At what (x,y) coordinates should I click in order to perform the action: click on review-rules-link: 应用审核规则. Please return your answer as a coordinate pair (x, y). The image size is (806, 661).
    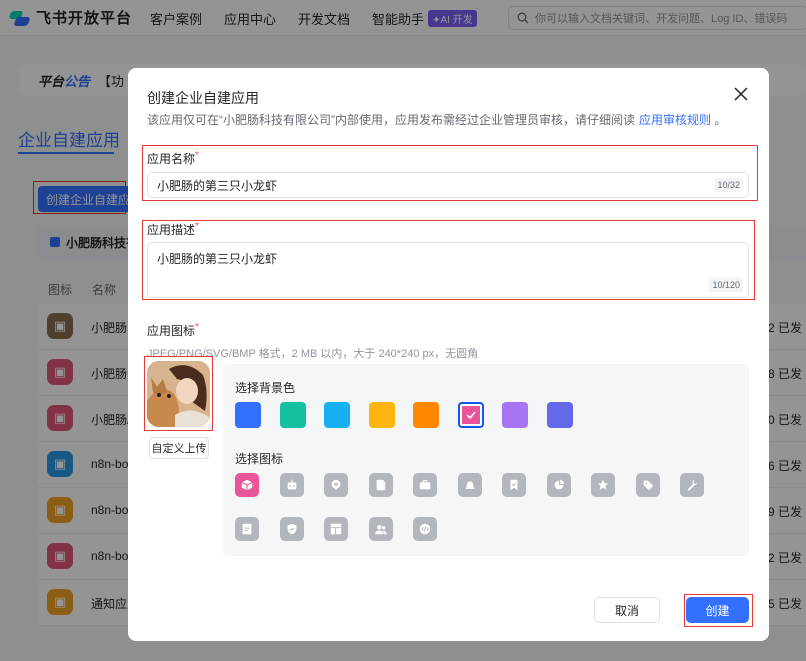
    Looking at the image, I should click on (675, 120).